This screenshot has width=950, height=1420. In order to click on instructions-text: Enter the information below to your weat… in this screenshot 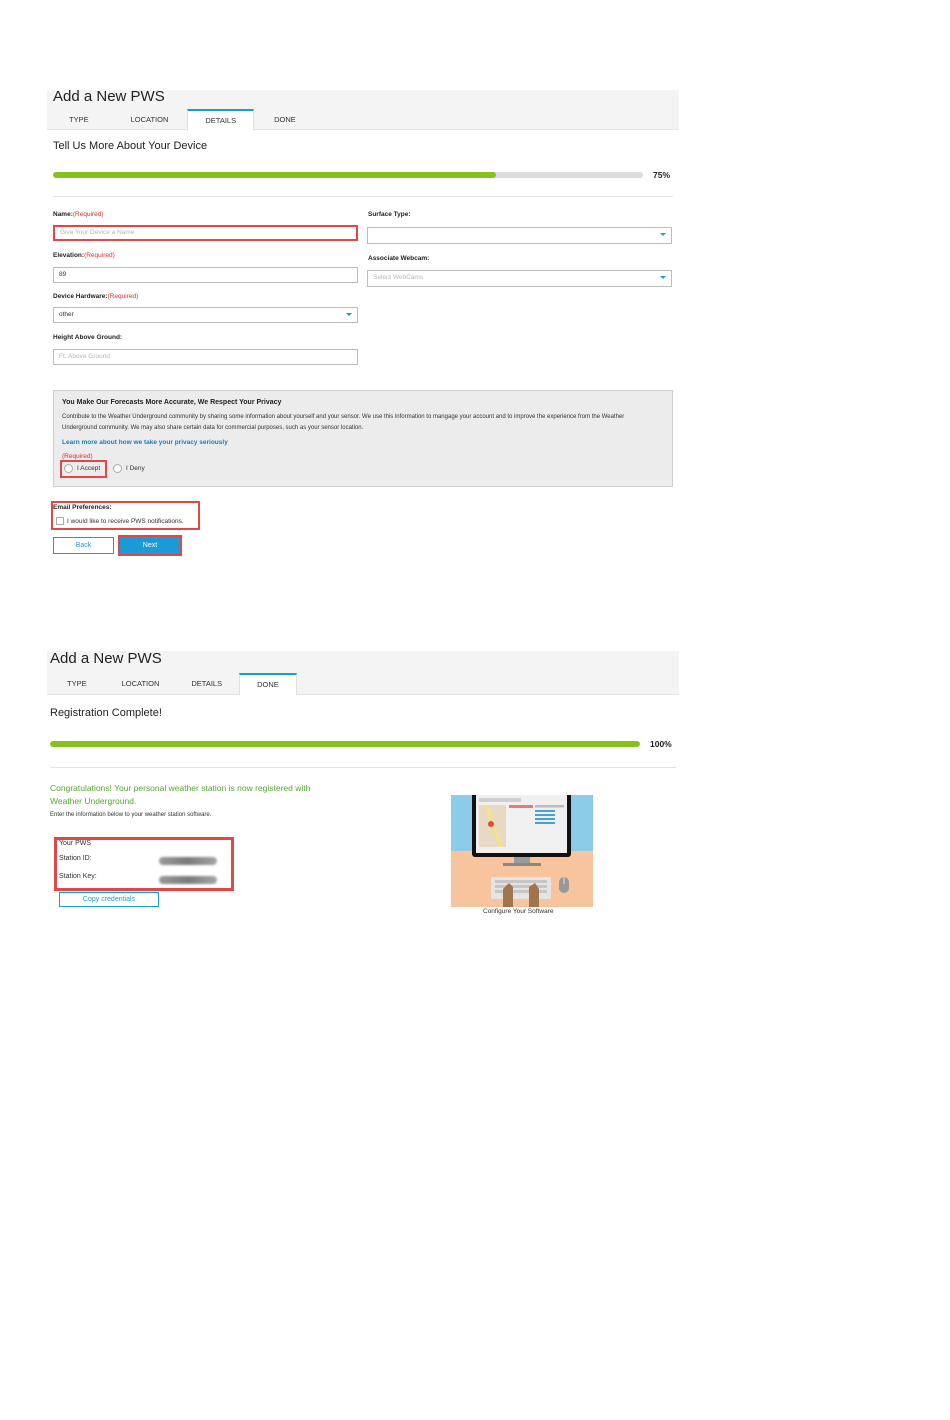, I will do `click(131, 815)`.